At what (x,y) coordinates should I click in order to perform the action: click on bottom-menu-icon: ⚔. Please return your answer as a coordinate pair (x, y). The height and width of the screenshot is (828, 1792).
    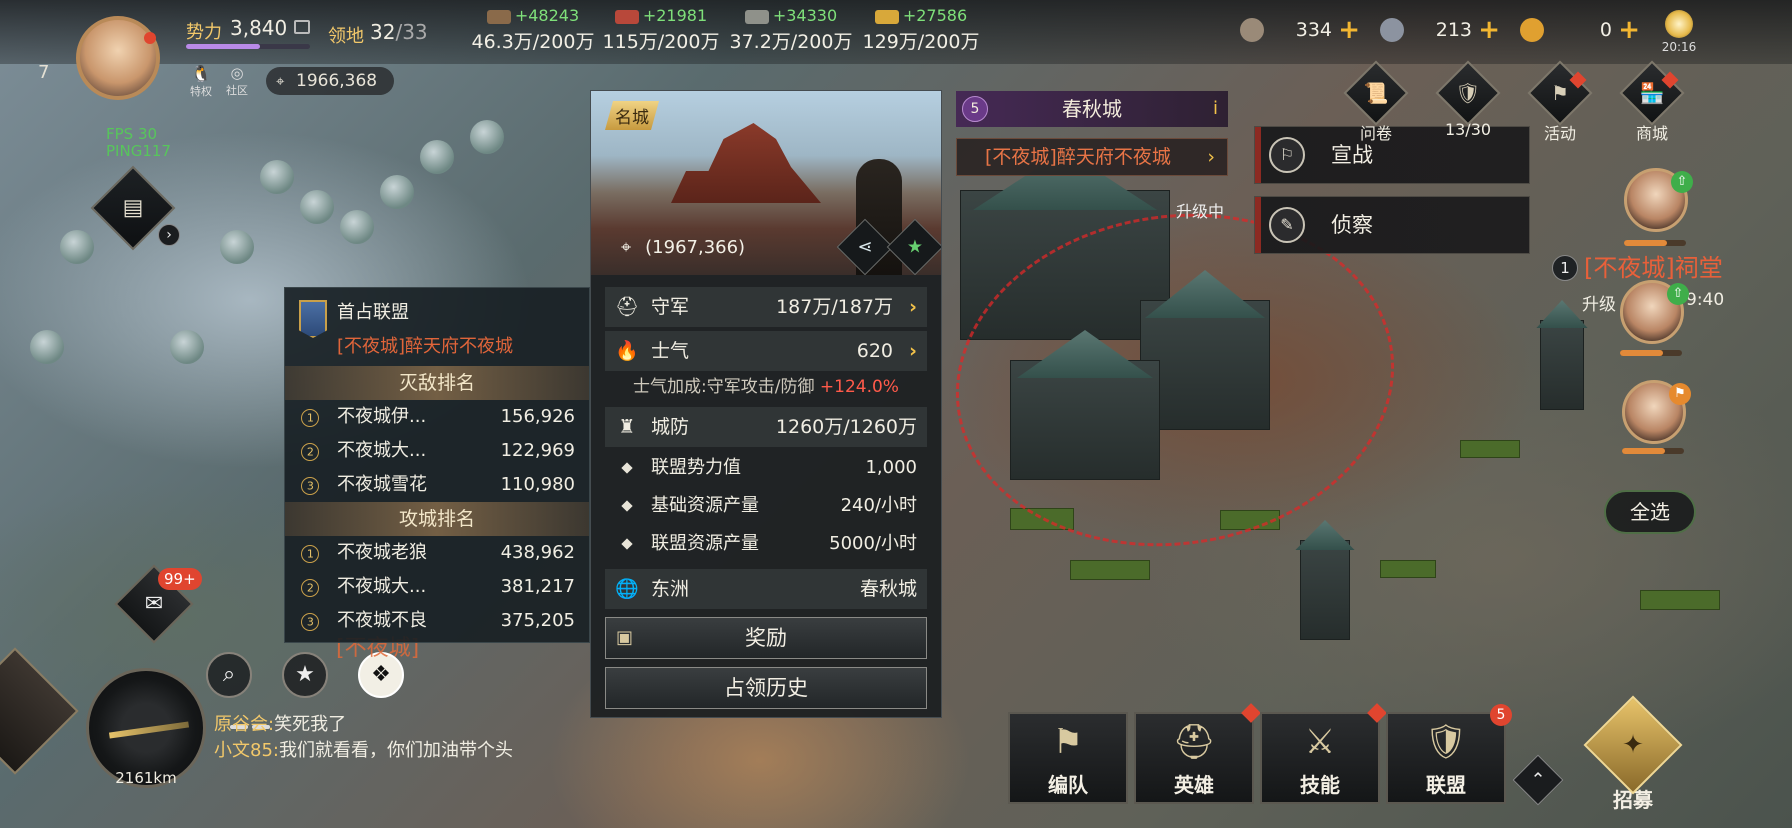
    Looking at the image, I should click on (1320, 742).